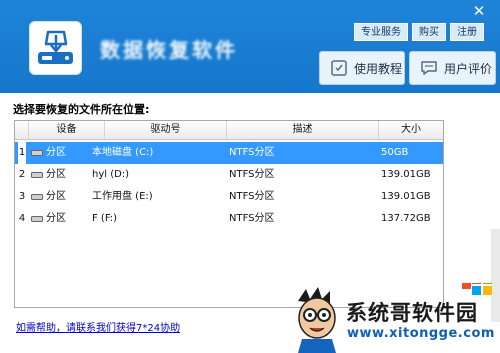 The height and width of the screenshot is (353, 500). What do you see at coordinates (378, 68) in the screenshot?
I see `tutorial-label: 使用教程` at bounding box center [378, 68].